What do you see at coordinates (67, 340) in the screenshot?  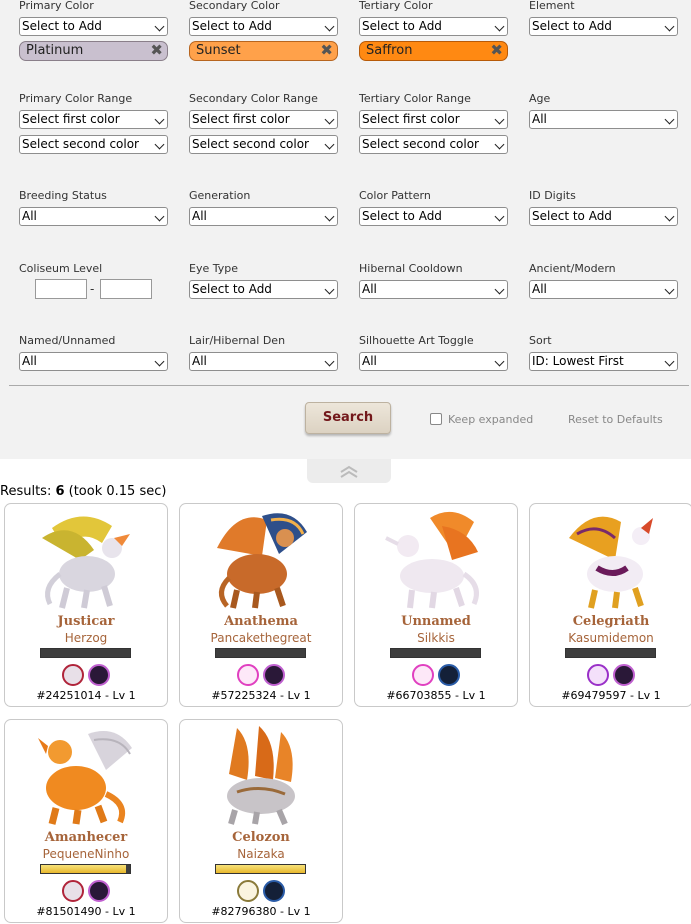 I see `named-unnamed-label: Named/Unnamed` at bounding box center [67, 340].